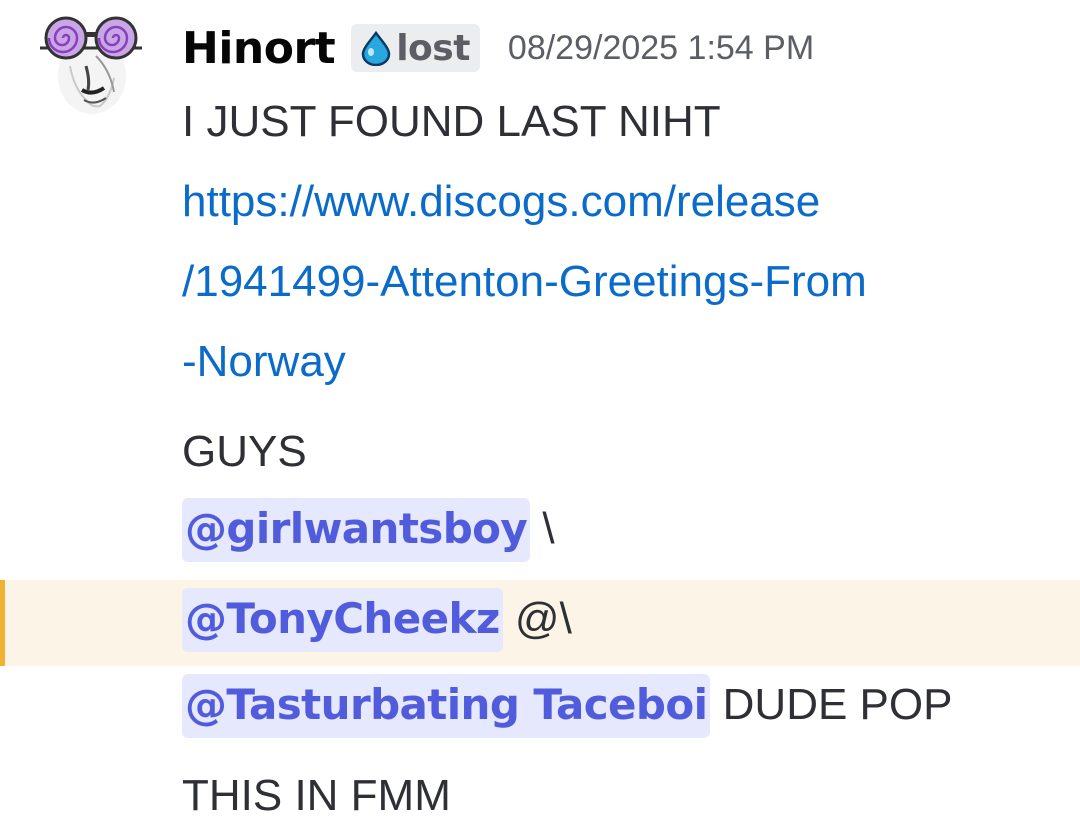 The width and height of the screenshot is (1080, 833). What do you see at coordinates (259, 48) in the screenshot?
I see `author-username: Hinort` at bounding box center [259, 48].